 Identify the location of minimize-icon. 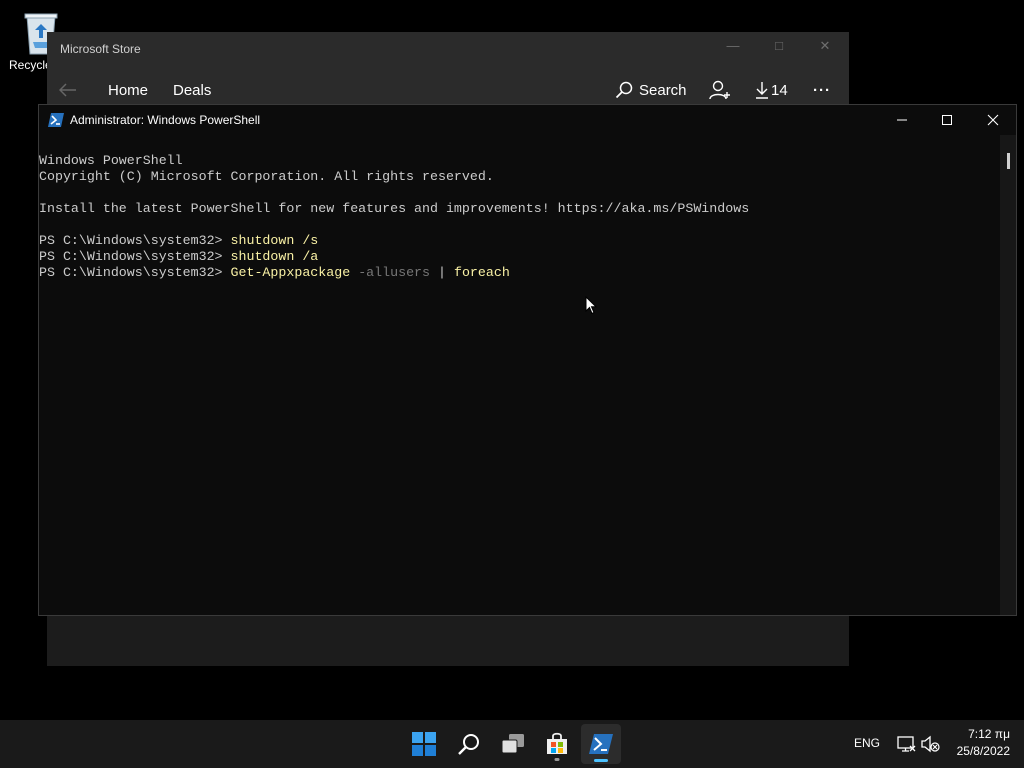
(902, 120).